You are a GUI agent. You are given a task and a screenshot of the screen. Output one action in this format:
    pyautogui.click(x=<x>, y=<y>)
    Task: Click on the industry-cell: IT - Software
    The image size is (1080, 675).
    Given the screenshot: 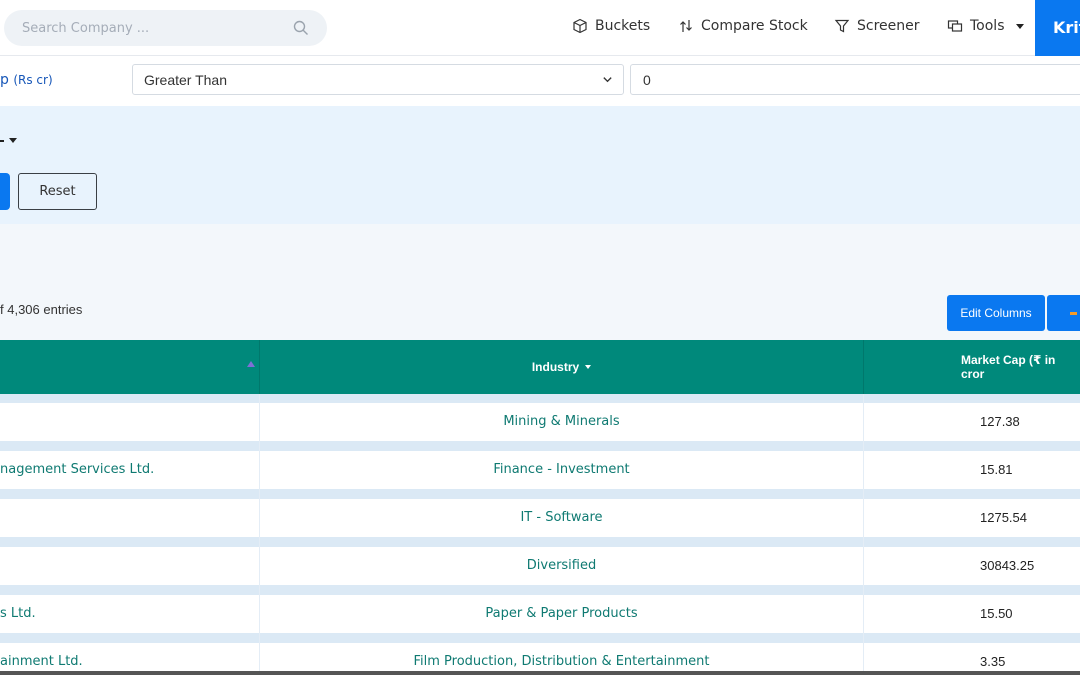 What is the action you would take?
    pyautogui.click(x=561, y=518)
    